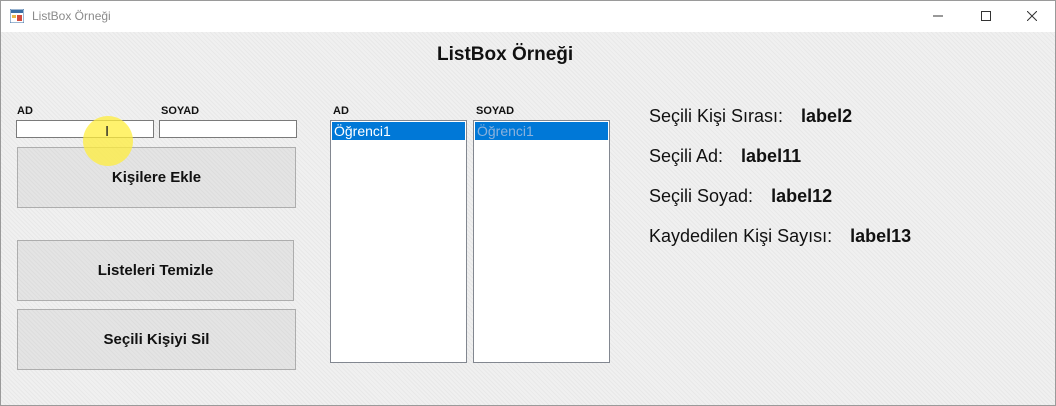 This screenshot has width=1056, height=406. What do you see at coordinates (741, 236) in the screenshot?
I see `saved-count-label: Kaydedilen Kişi Sayısı:` at bounding box center [741, 236].